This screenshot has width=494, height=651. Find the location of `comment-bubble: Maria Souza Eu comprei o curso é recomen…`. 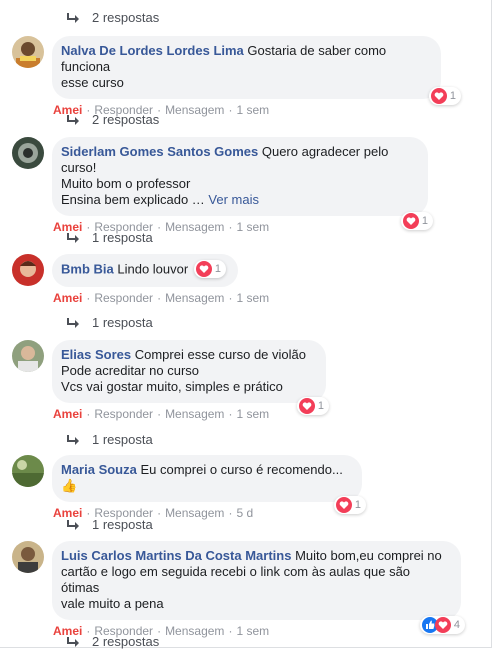

comment-bubble: Maria Souza Eu comprei o curso é recomen… is located at coordinates (209, 484).